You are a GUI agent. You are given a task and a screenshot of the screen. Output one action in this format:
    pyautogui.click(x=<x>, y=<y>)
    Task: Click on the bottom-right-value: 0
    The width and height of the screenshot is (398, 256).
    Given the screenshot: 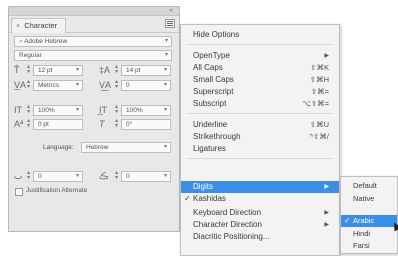 What is the action you would take?
    pyautogui.click(x=128, y=176)
    